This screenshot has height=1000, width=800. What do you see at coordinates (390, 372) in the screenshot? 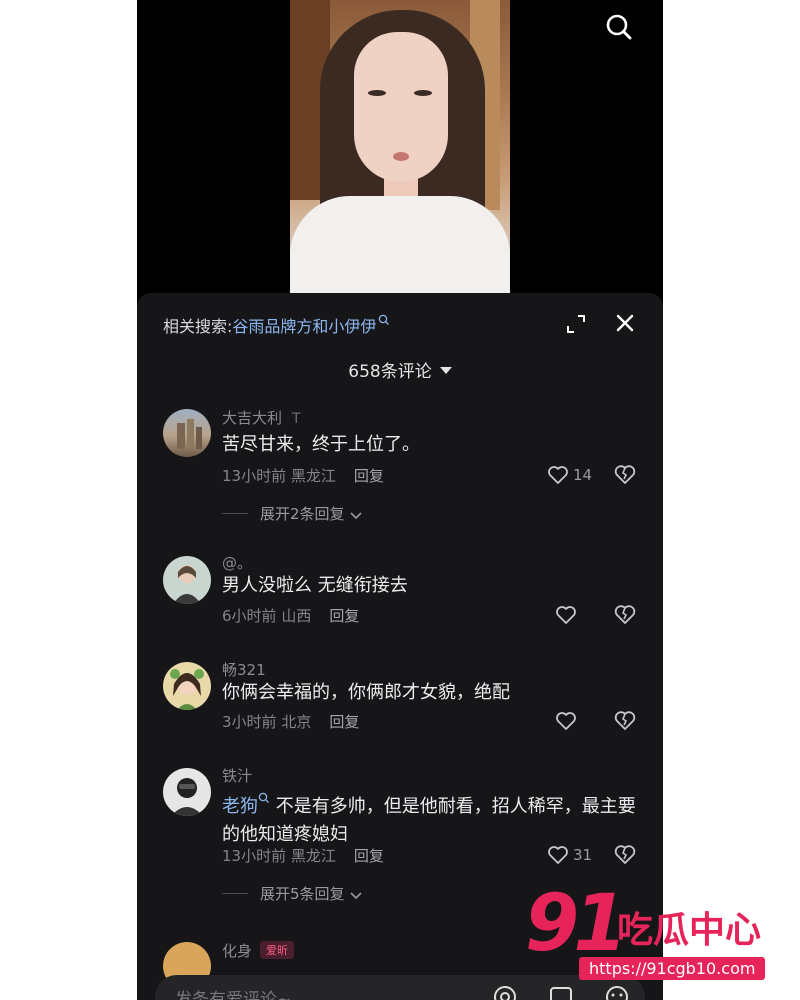
I see `comment-count: 658条评论` at bounding box center [390, 372].